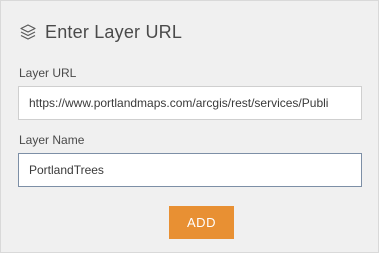 This screenshot has height=253, width=379. What do you see at coordinates (190, 170) in the screenshot?
I see `layer-name-input` at bounding box center [190, 170].